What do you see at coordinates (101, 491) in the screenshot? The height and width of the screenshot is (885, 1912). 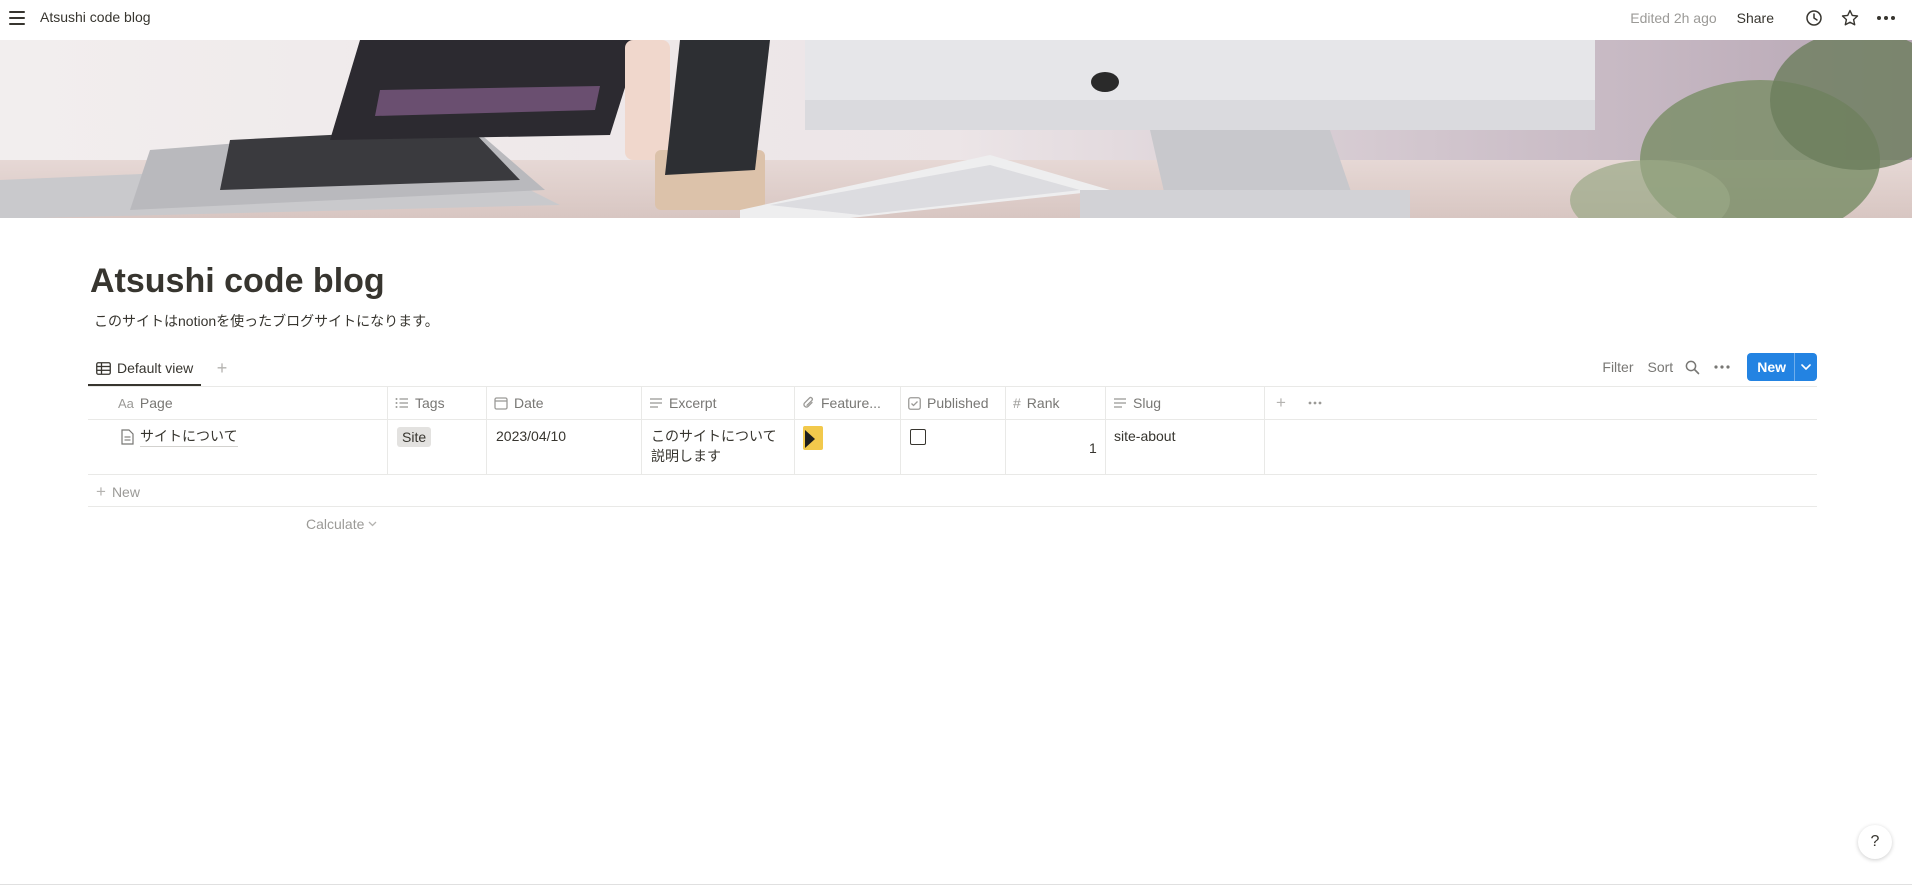 I see `plus-icon: +` at bounding box center [101, 491].